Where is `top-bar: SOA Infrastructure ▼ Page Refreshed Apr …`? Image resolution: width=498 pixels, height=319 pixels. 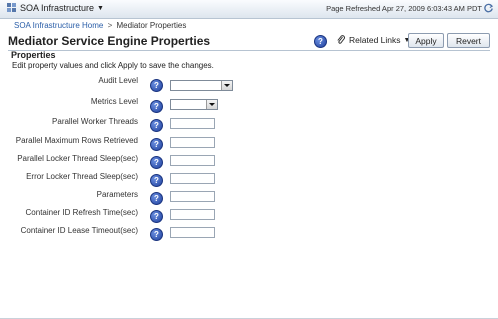
top-bar: SOA Infrastructure ▼ Page Refreshed Apr … is located at coordinates (249, 9).